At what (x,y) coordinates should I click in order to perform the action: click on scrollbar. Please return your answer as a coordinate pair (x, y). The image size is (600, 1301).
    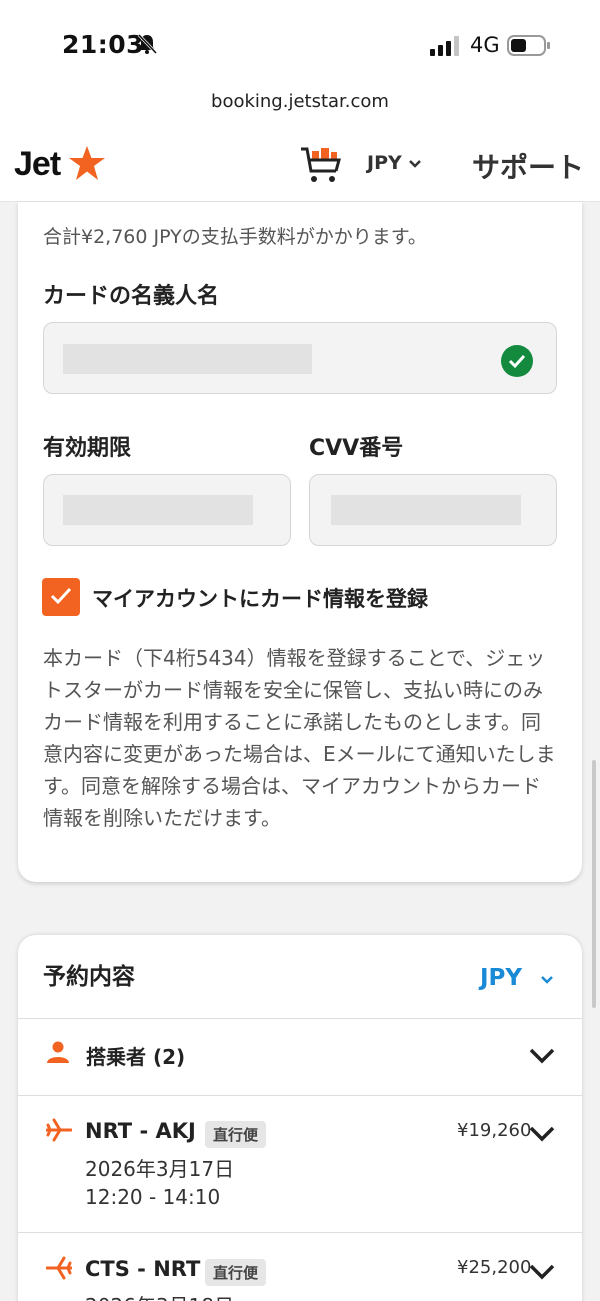
    Looking at the image, I should click on (594, 884).